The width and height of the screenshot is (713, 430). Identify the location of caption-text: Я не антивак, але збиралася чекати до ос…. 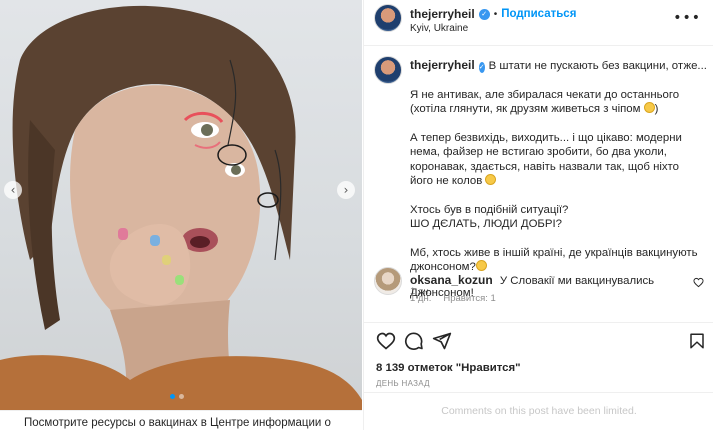
(545, 102).